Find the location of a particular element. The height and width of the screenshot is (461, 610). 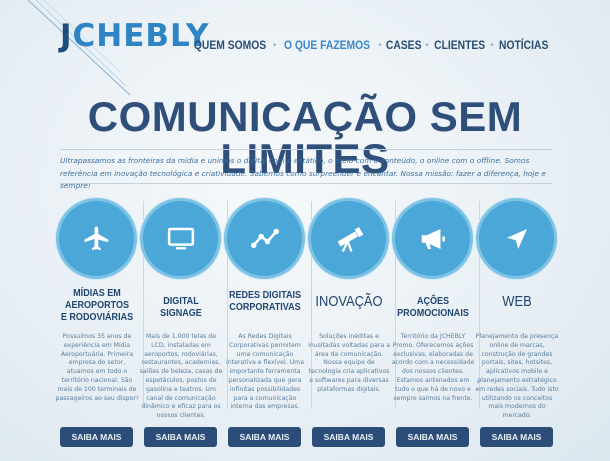

cursor-arrow-icon is located at coordinates (516, 238).